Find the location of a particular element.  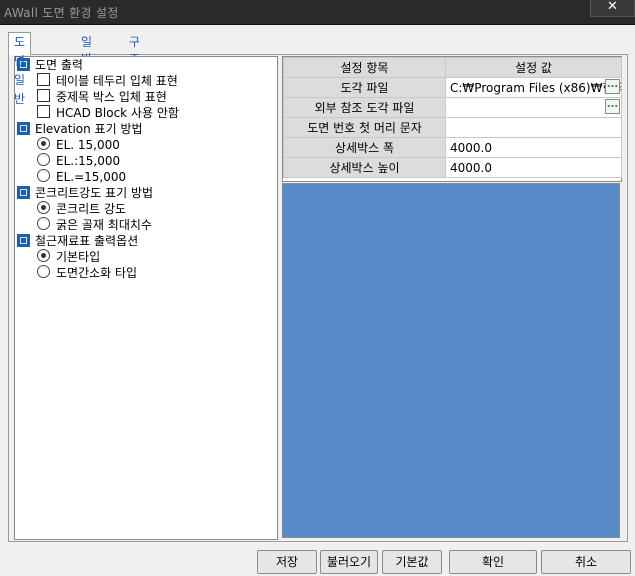

option-label: 굵은 골재 최대치수 is located at coordinates (104, 225).